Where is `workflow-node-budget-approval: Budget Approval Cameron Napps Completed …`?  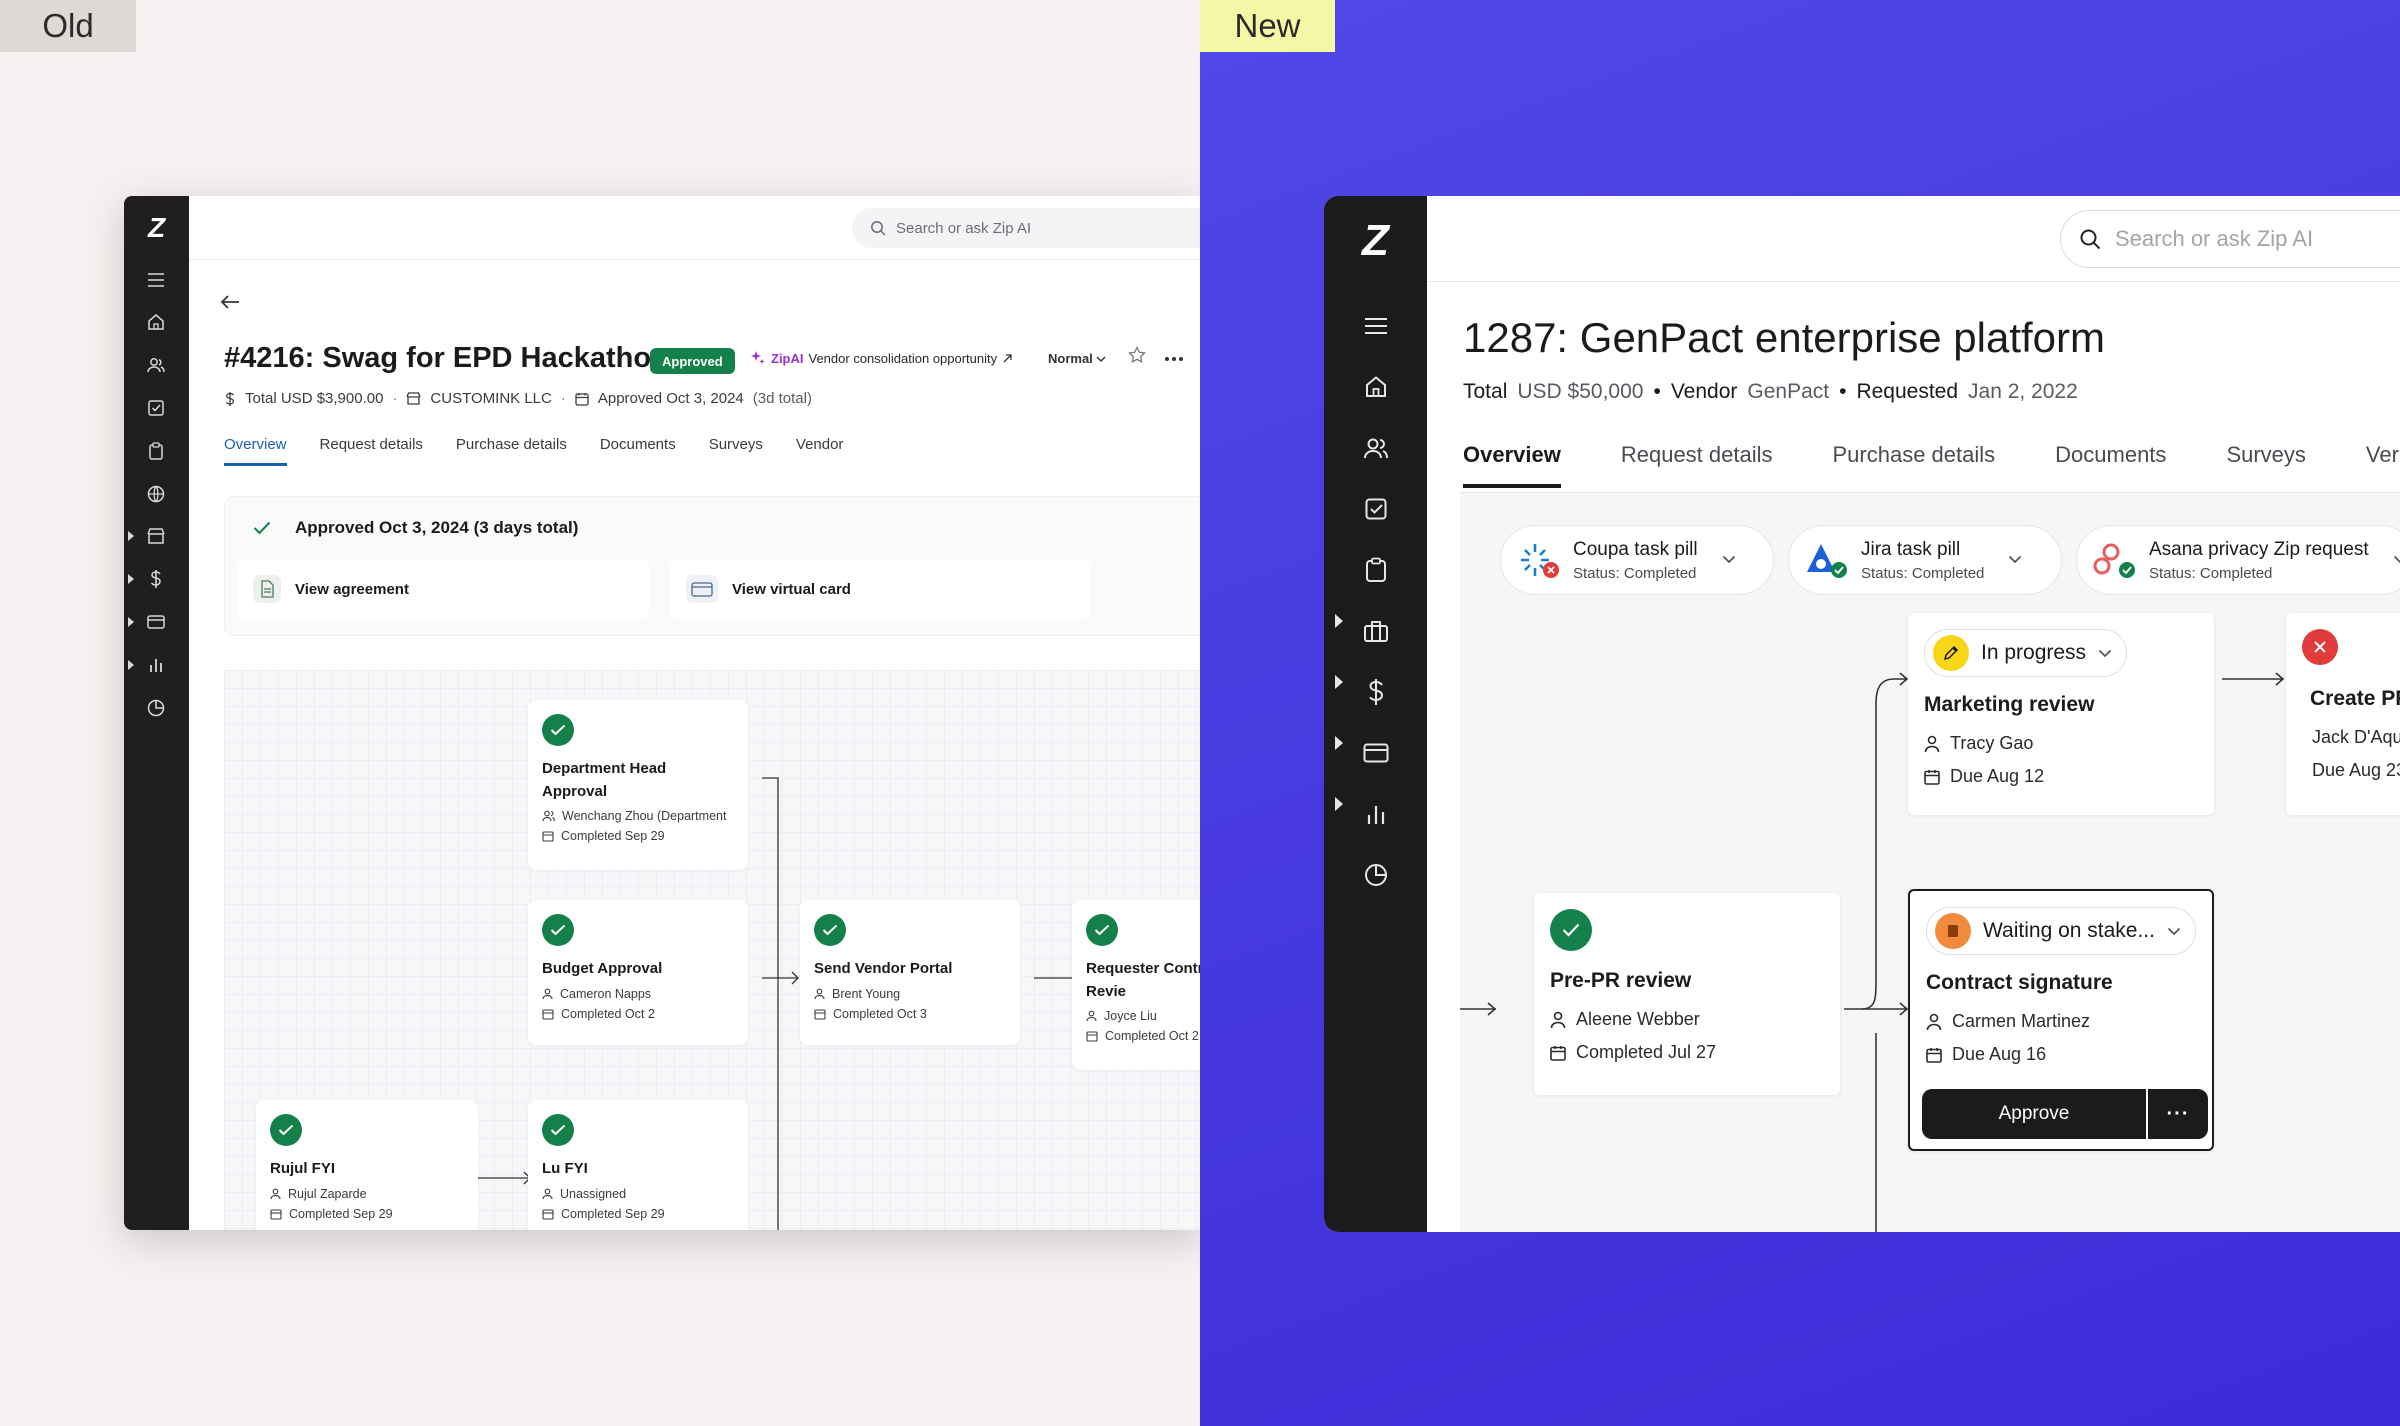
workflow-node-budget-approval: Budget Approval Cameron Napps Completed … is located at coordinates (638, 972).